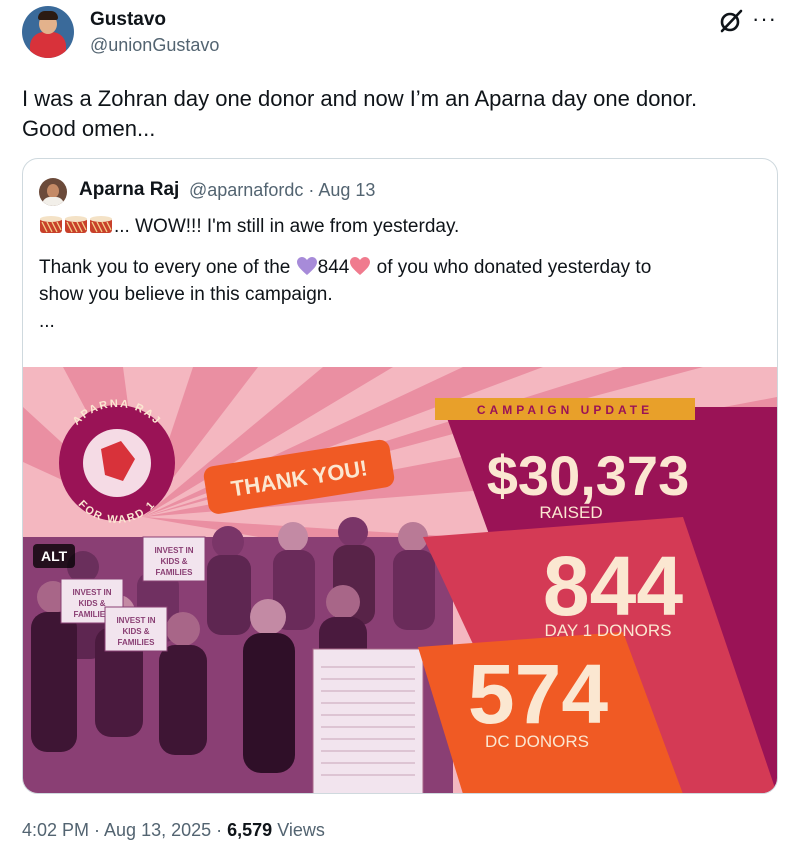 Image resolution: width=800 pixels, height=866 pixels. Describe the element at coordinates (129, 190) in the screenshot. I see `quote-author-name: Aparna Raj` at that location.